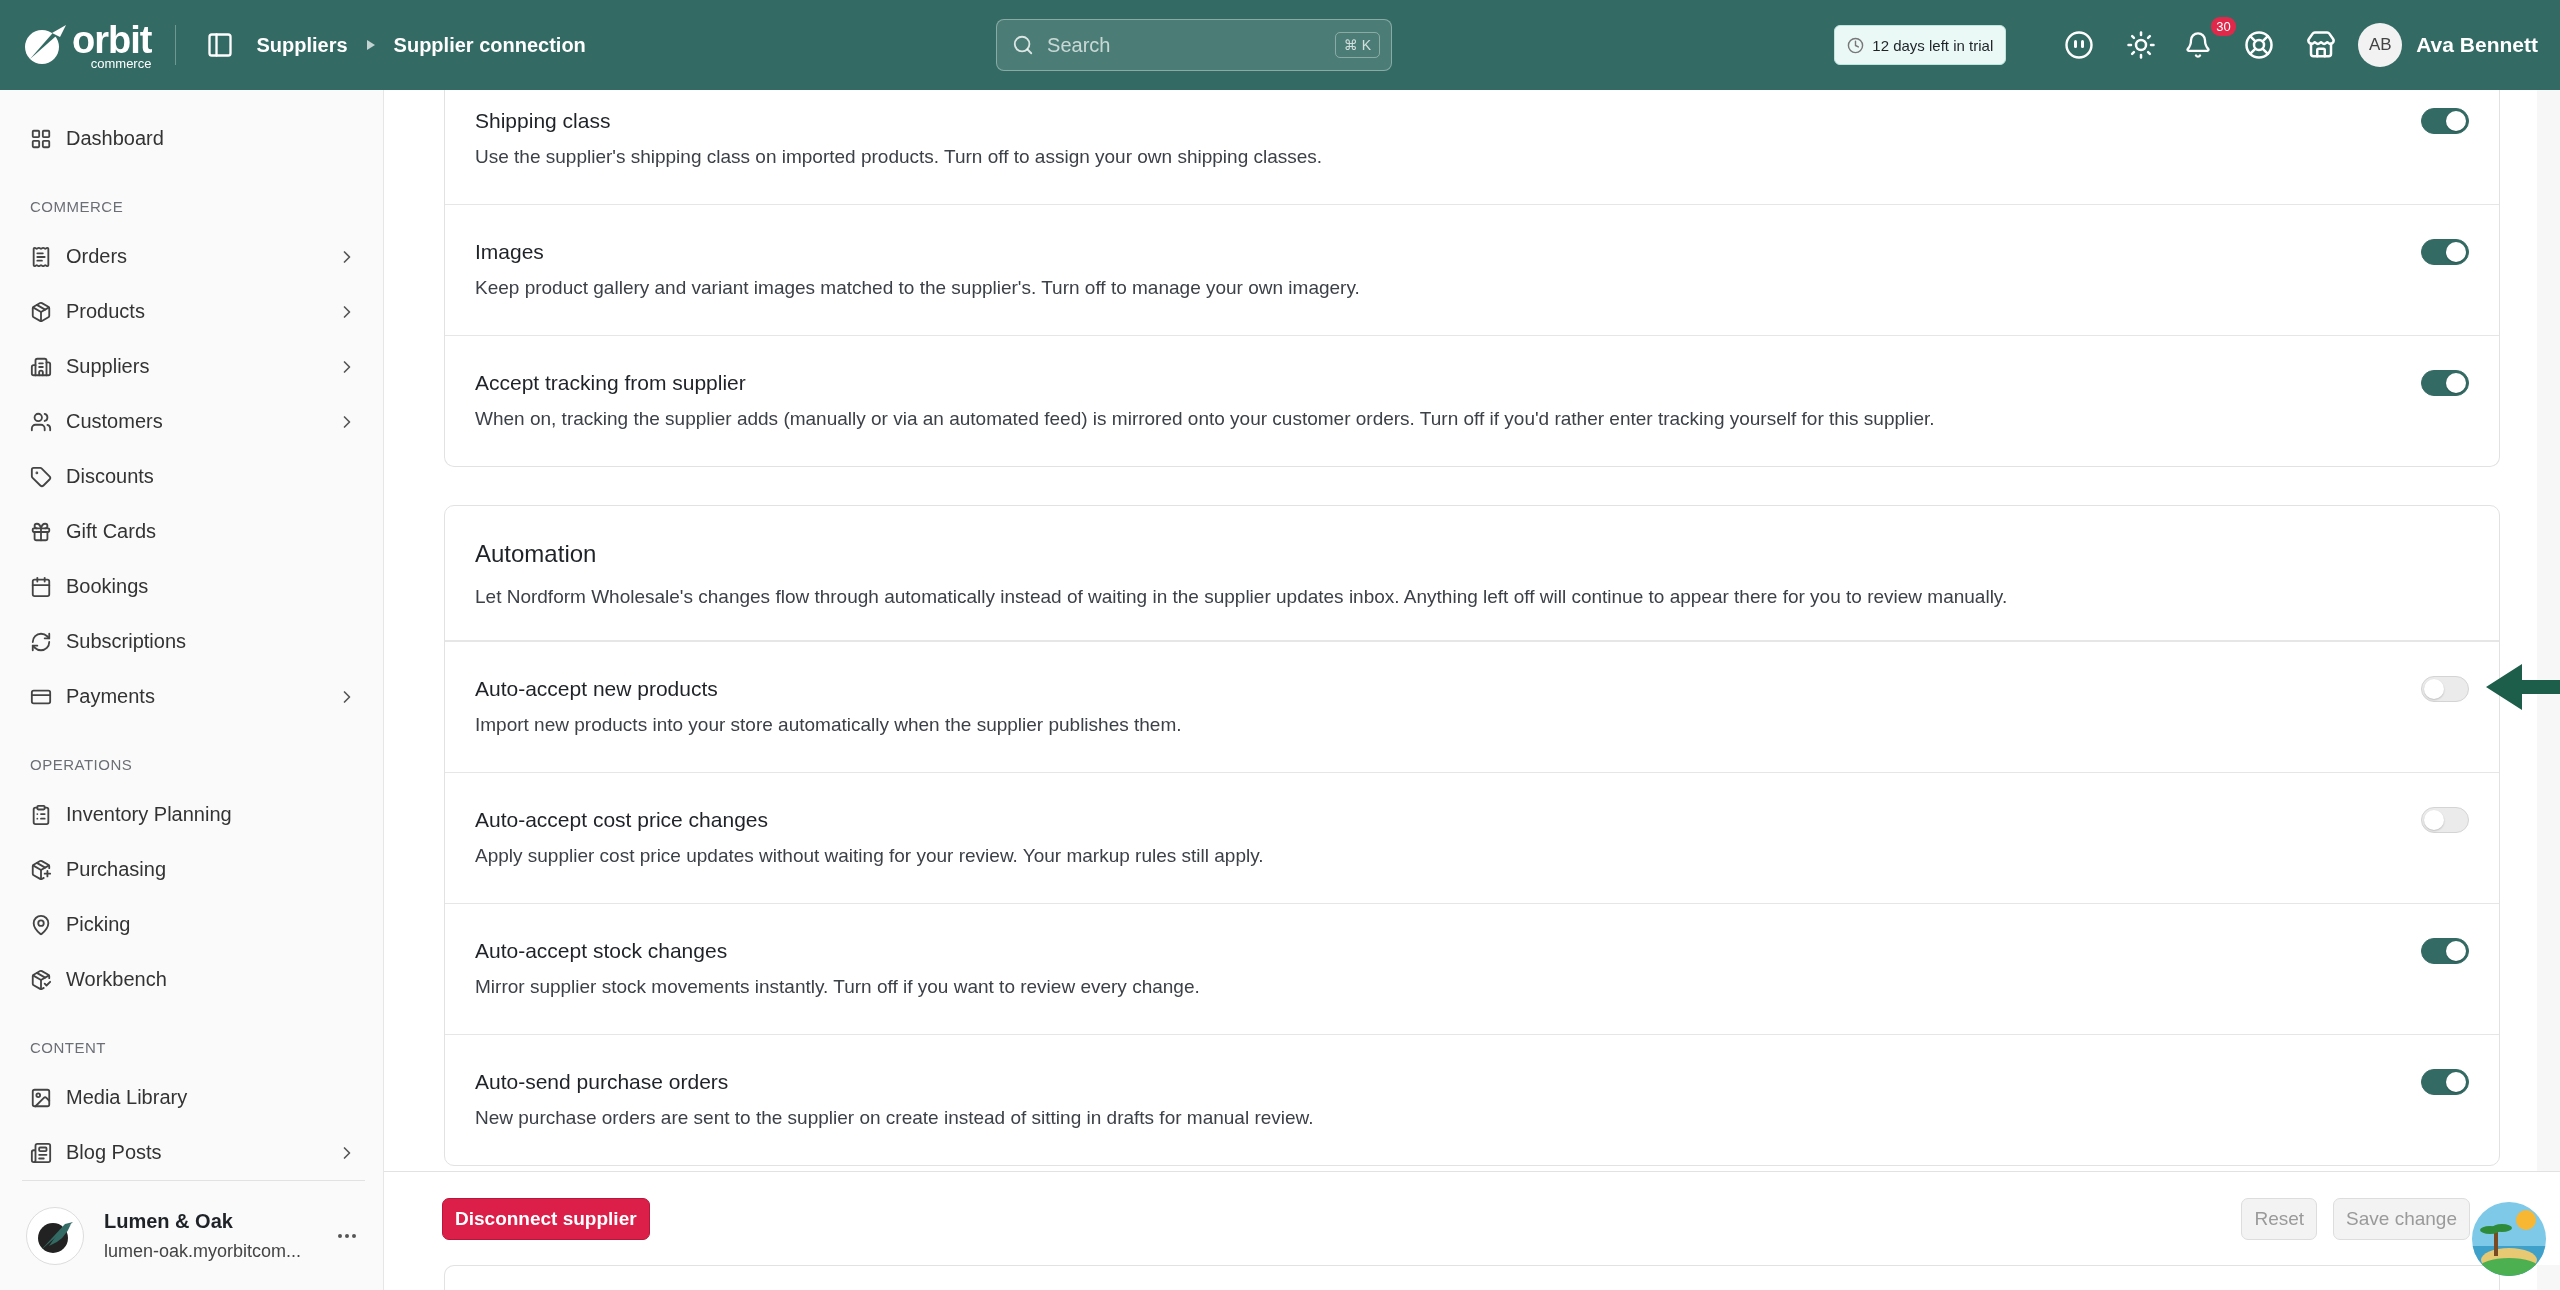 This screenshot has height=1290, width=2560. What do you see at coordinates (41, 476) in the screenshot?
I see `tag-icon` at bounding box center [41, 476].